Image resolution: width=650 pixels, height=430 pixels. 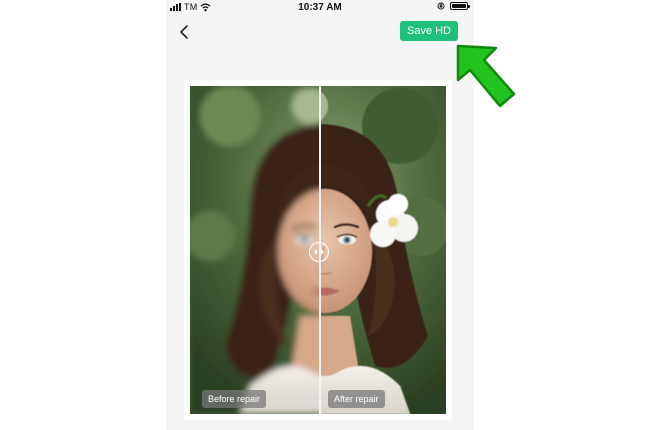 What do you see at coordinates (486, 76) in the screenshot?
I see `pointer-arrow-icon` at bounding box center [486, 76].